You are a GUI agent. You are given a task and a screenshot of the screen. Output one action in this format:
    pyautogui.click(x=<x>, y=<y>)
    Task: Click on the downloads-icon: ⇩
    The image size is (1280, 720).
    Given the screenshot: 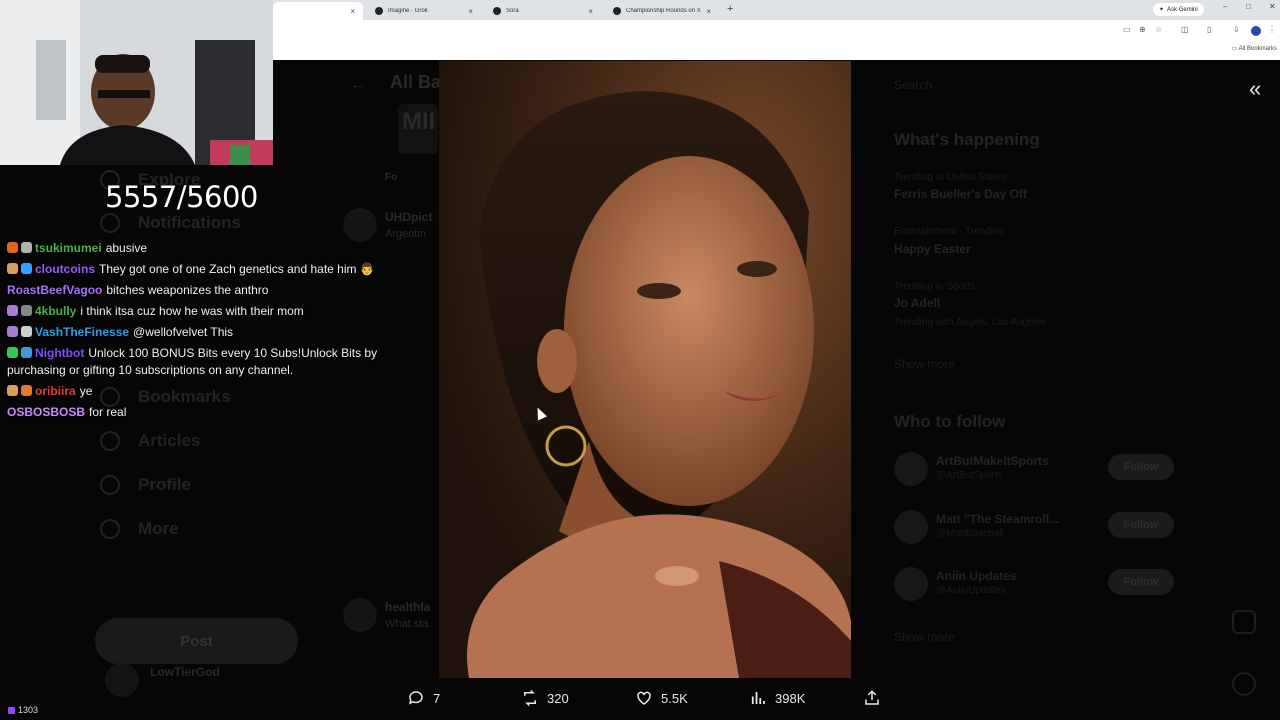 What is the action you would take?
    pyautogui.click(x=1236, y=29)
    